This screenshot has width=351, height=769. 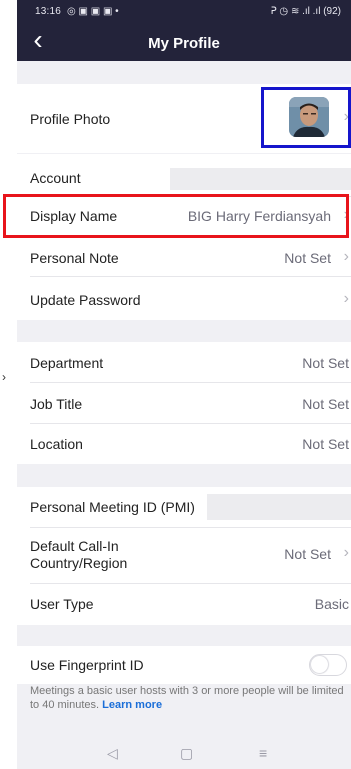 I want to click on job-title-value: Not Set, so click(x=325, y=404).